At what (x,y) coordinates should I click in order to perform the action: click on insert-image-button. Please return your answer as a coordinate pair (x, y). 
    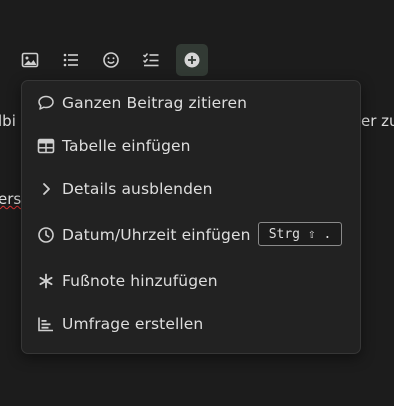
    Looking at the image, I should click on (30, 60).